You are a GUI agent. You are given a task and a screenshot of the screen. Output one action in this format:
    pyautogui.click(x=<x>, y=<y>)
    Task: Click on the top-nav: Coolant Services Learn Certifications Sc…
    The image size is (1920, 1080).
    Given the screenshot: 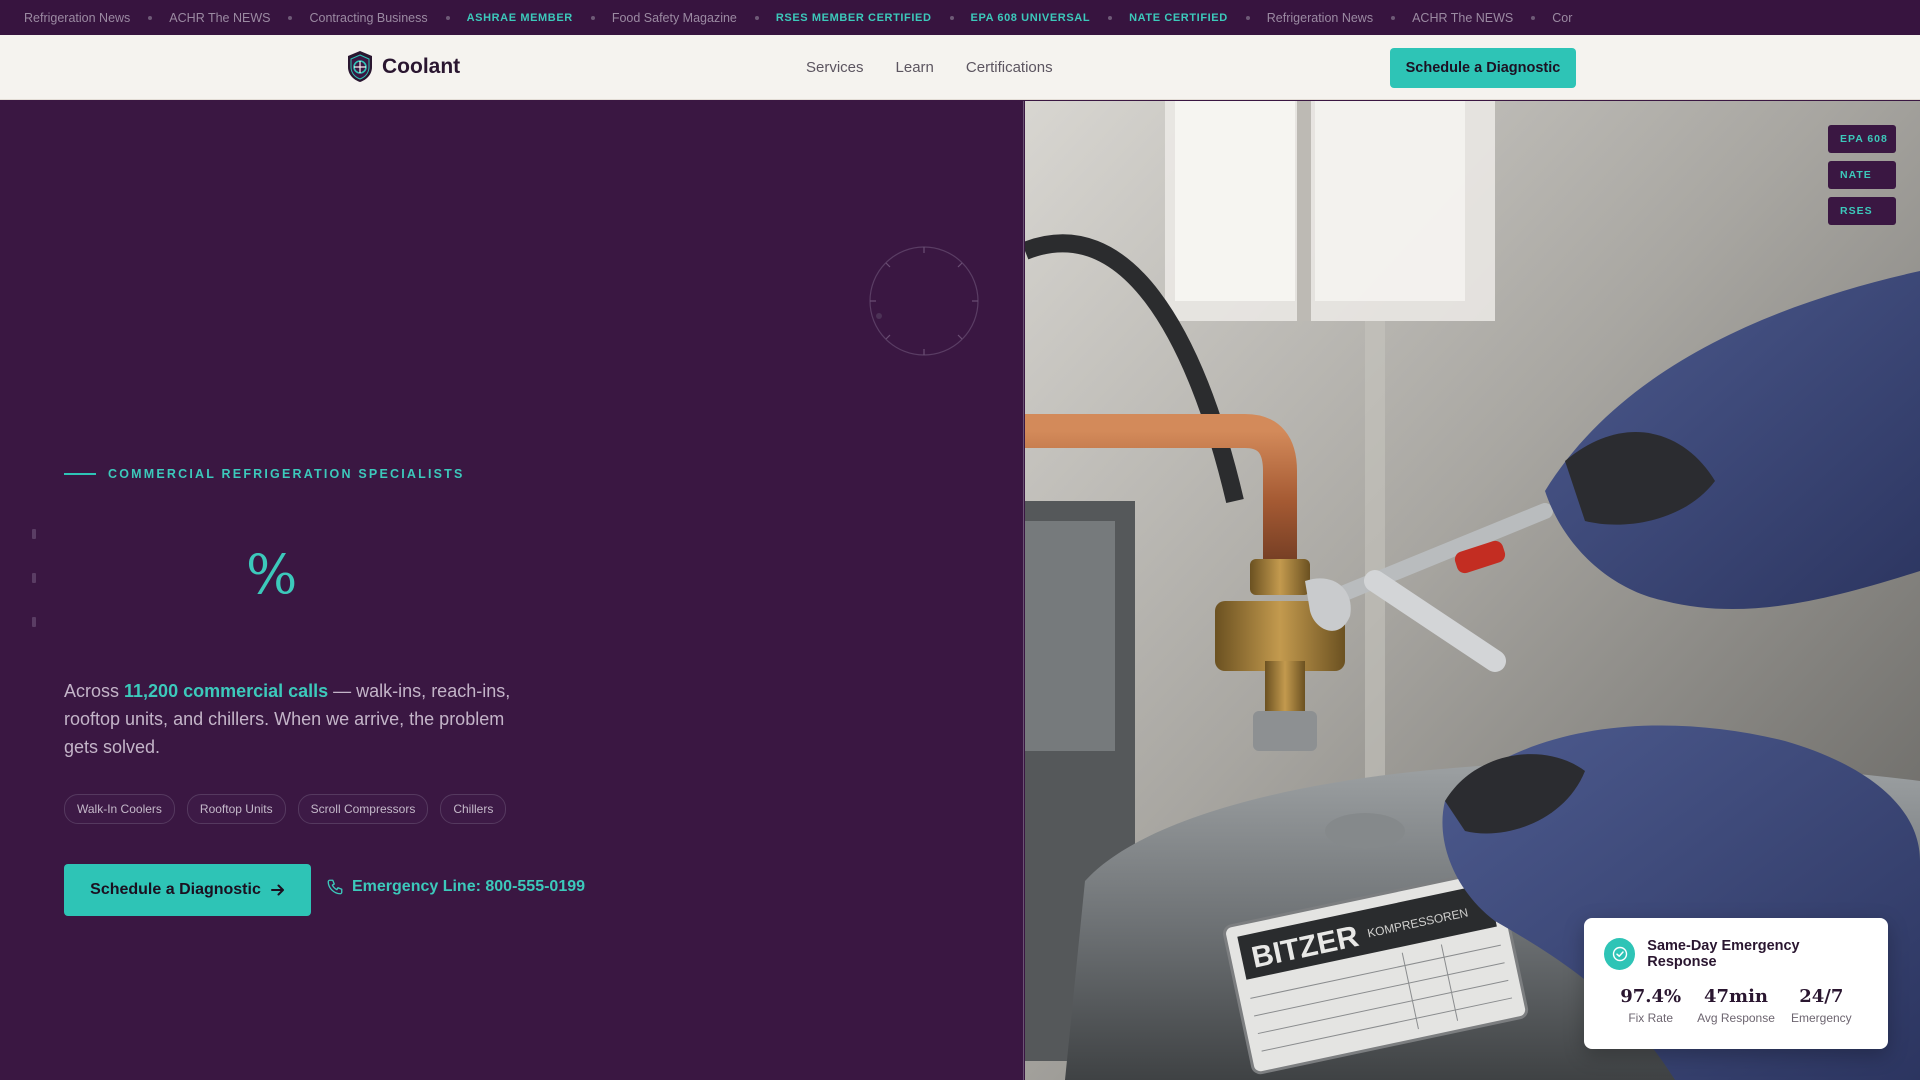 What is the action you would take?
    pyautogui.click(x=960, y=67)
    